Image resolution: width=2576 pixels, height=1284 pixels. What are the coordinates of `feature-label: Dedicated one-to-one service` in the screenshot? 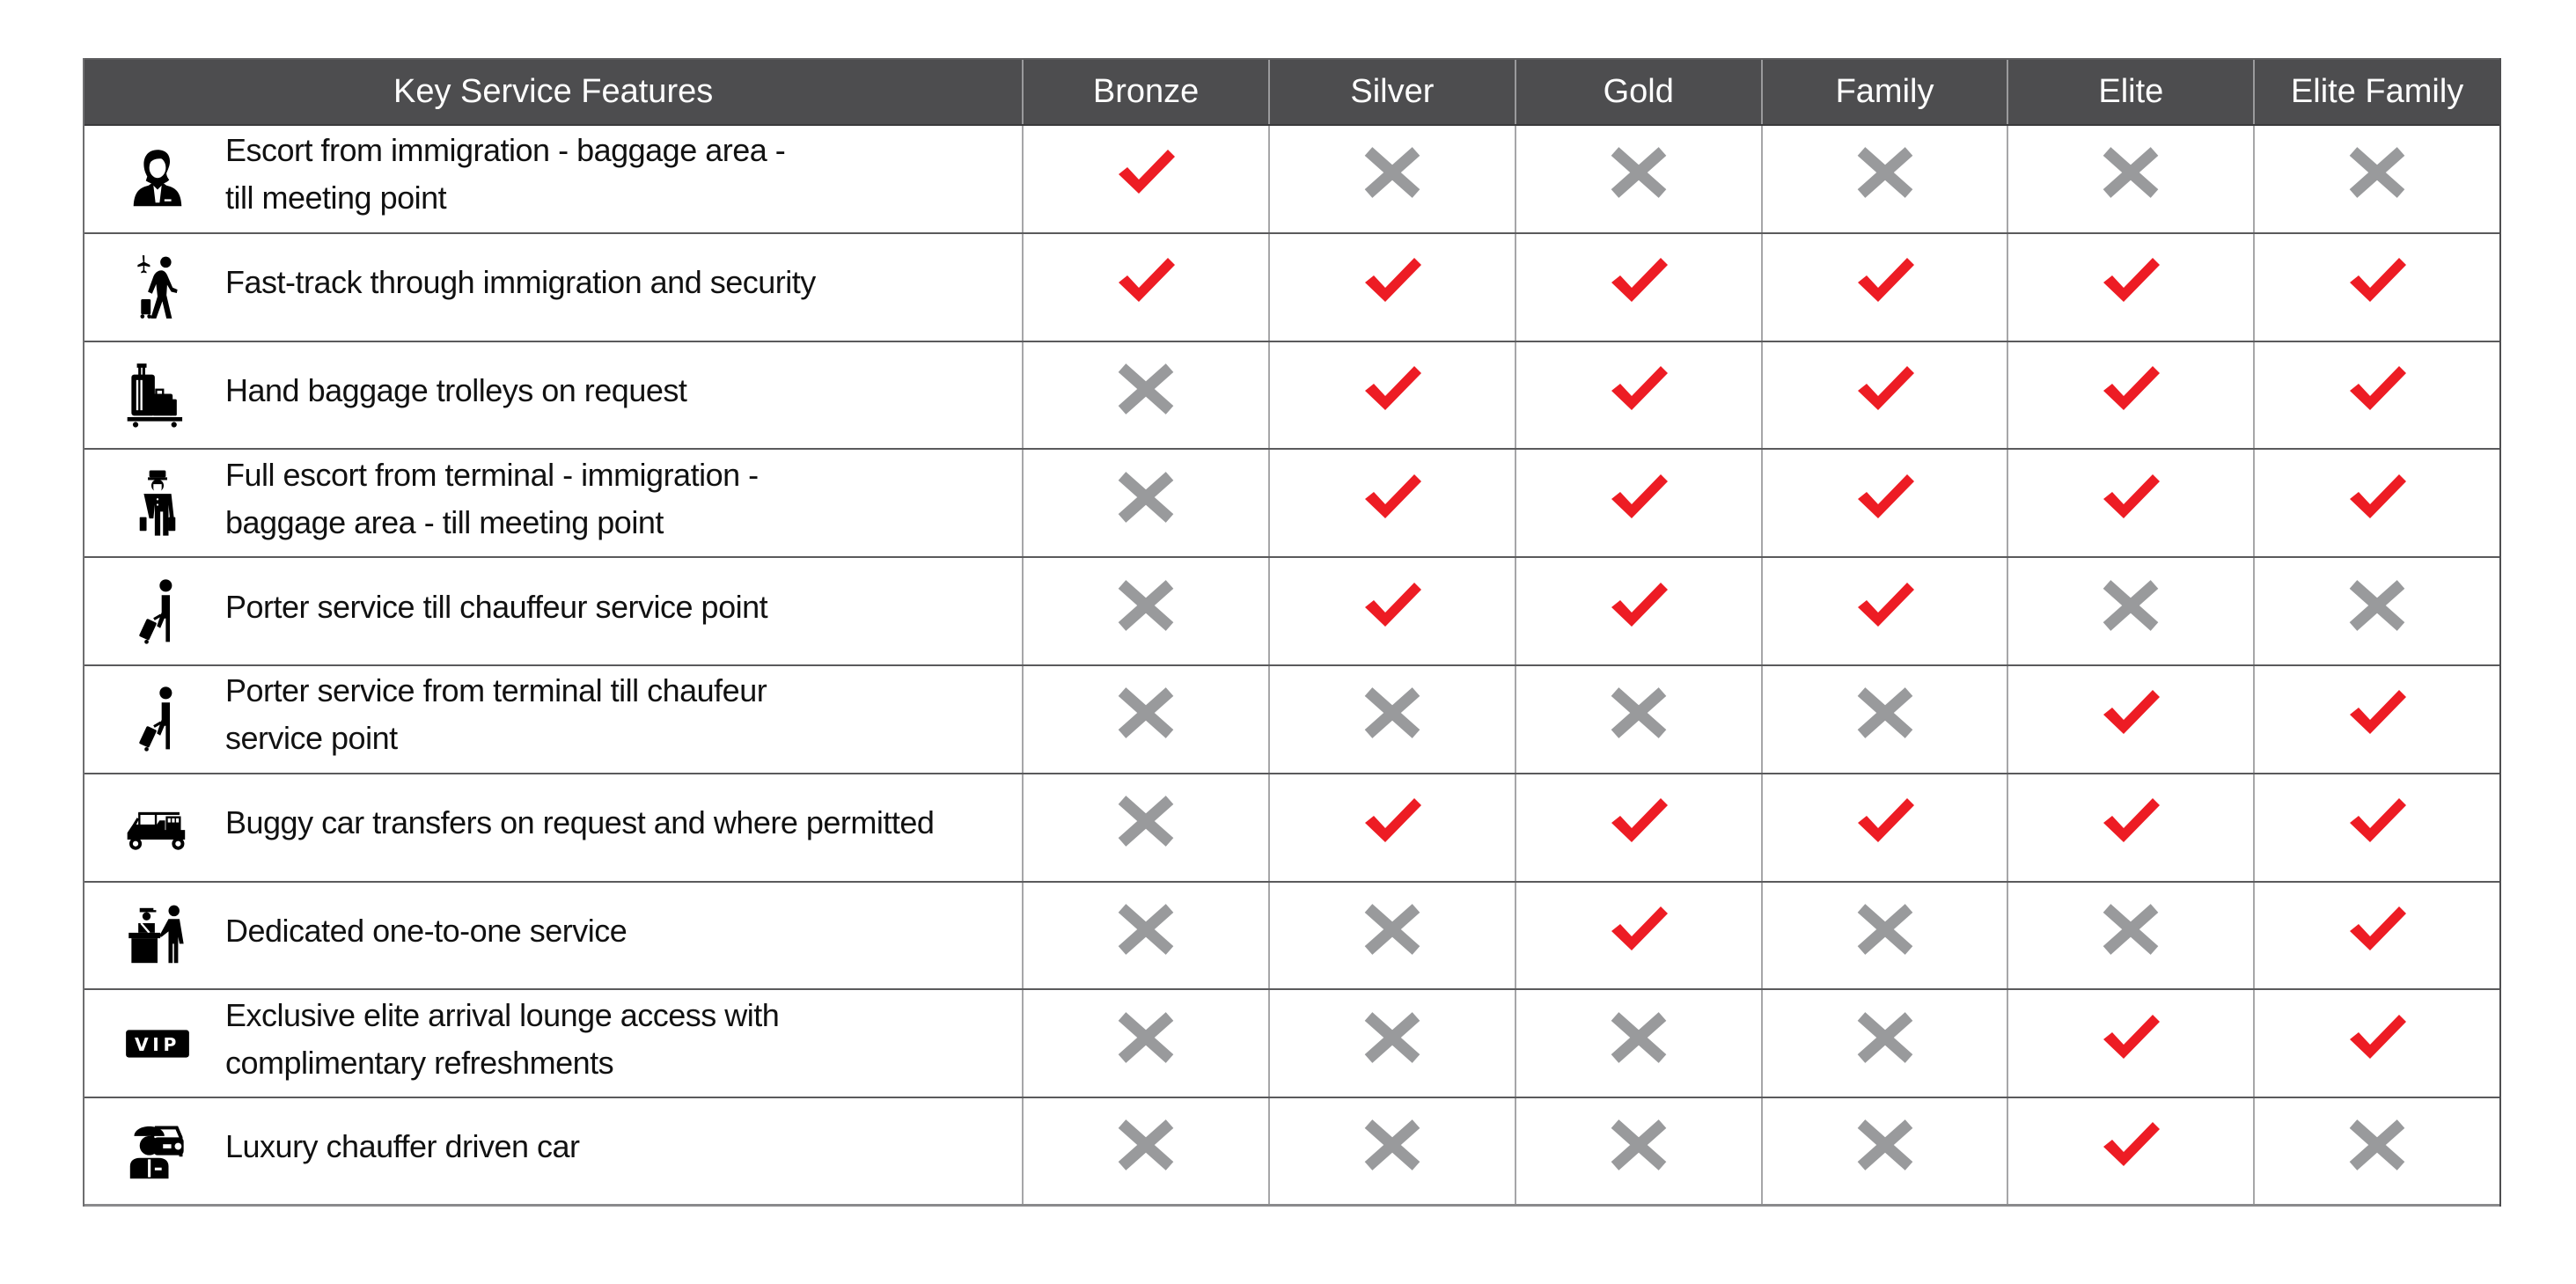 It's located at (426, 931).